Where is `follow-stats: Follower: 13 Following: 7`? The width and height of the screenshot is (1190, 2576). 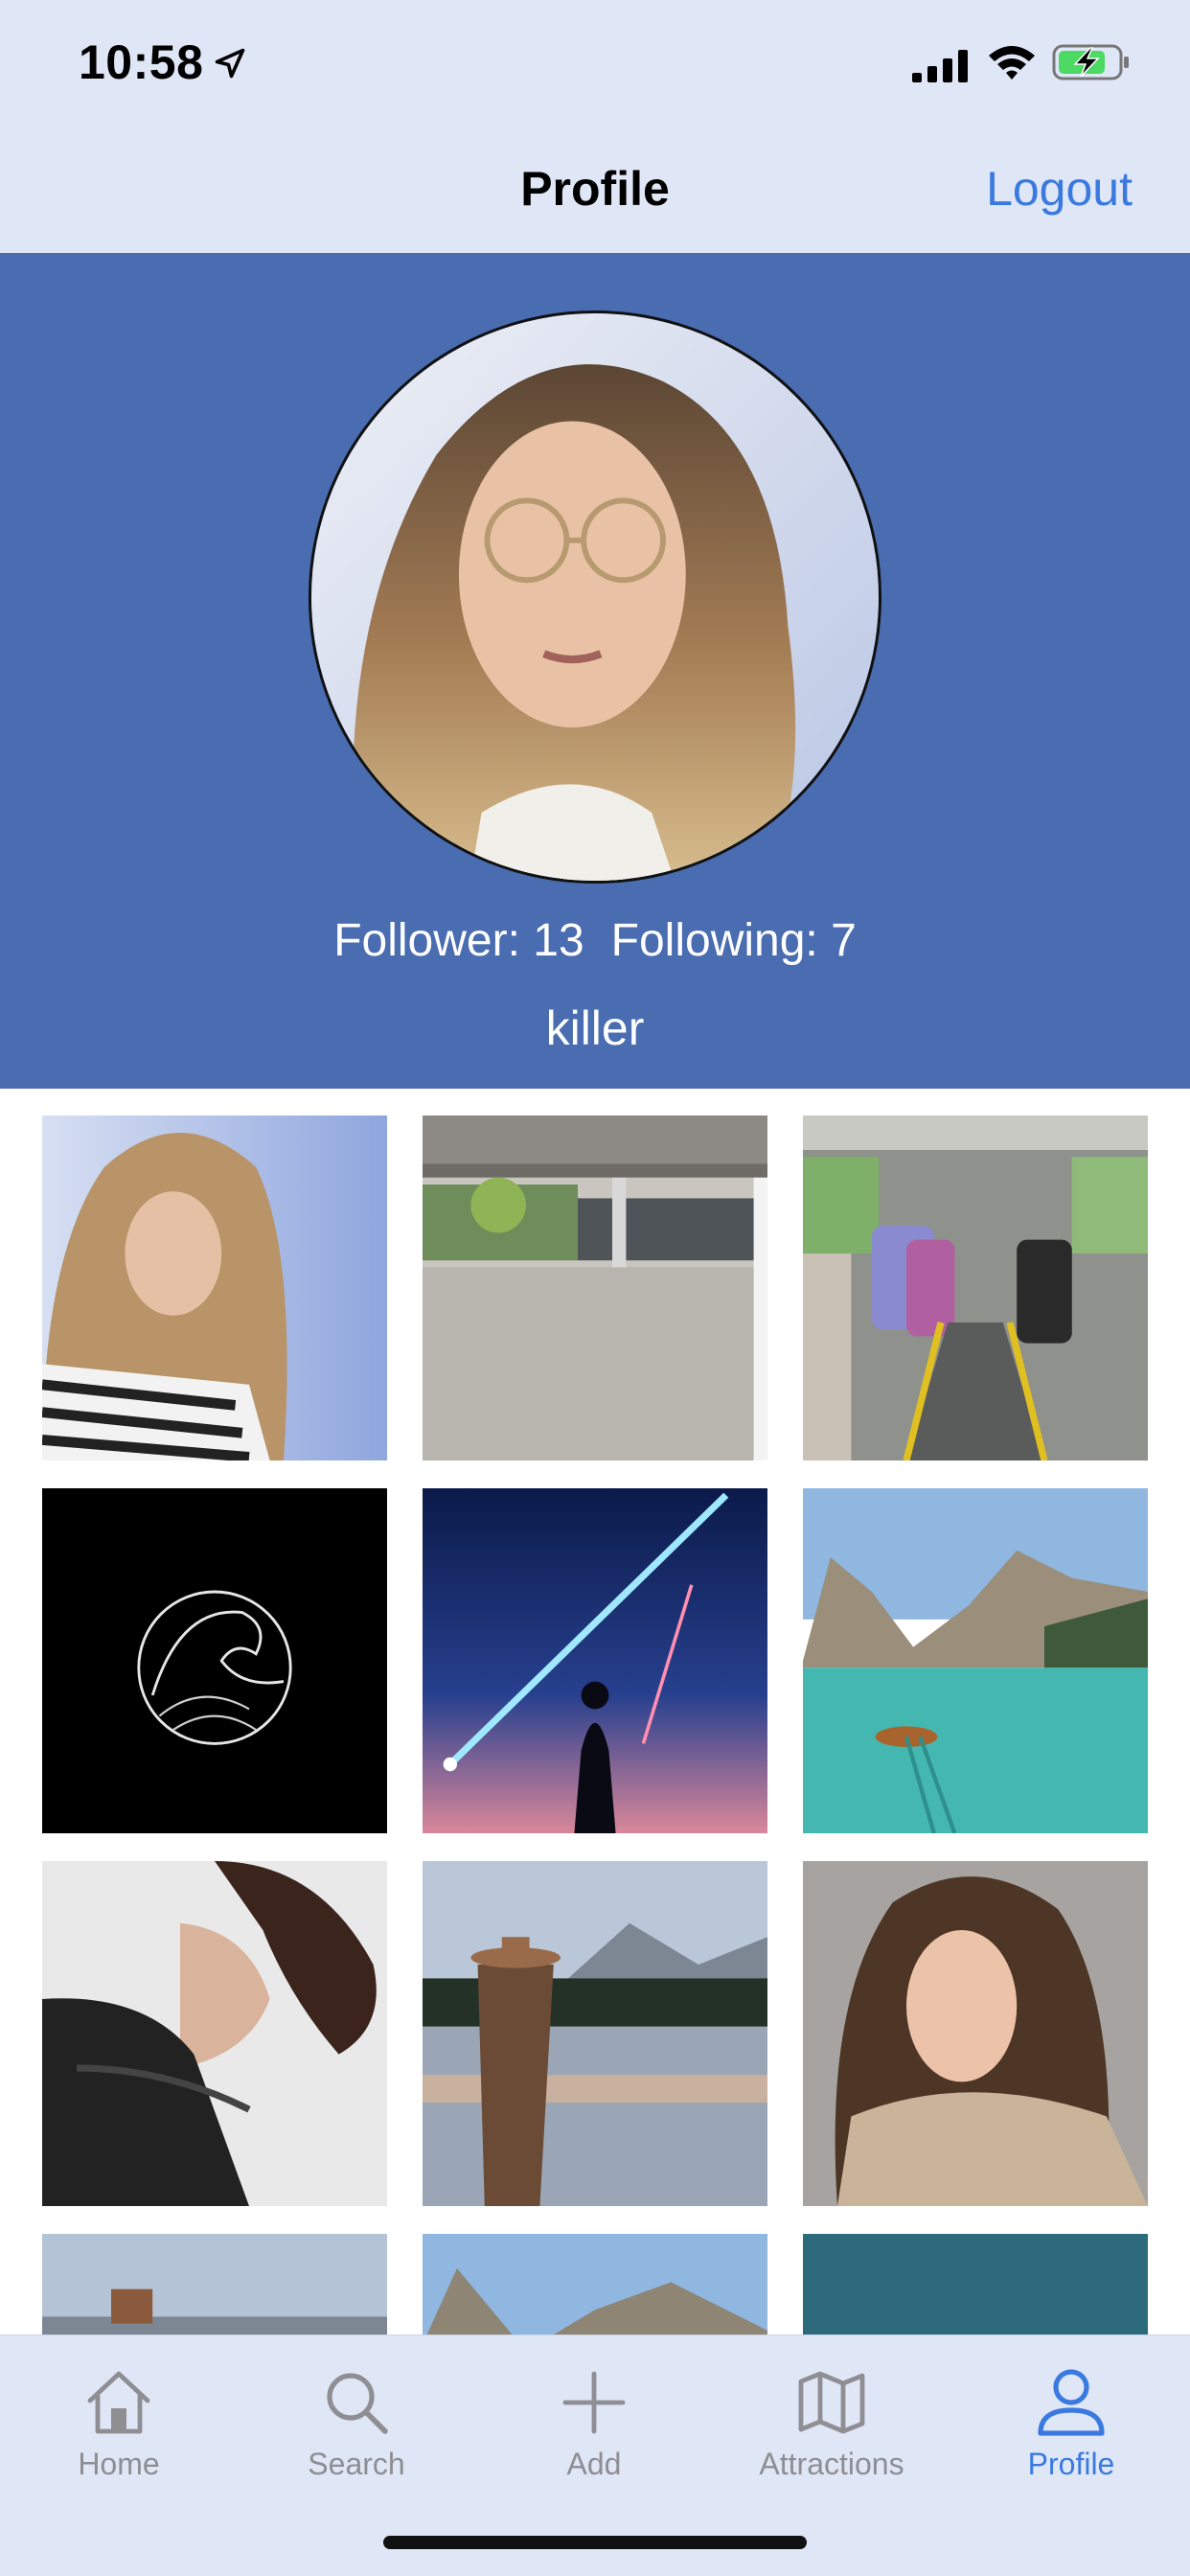 follow-stats: Follower: 13 Following: 7 is located at coordinates (595, 940).